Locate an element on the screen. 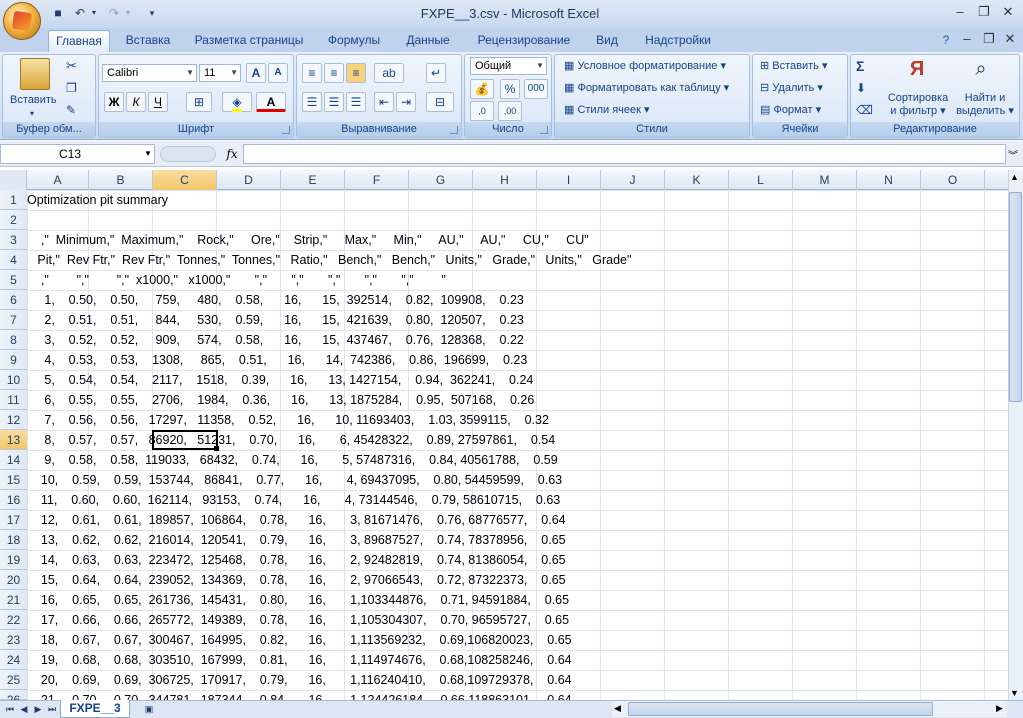 This screenshot has height=718, width=1023. next-sheet-icon: ▶ is located at coordinates (38, 709).